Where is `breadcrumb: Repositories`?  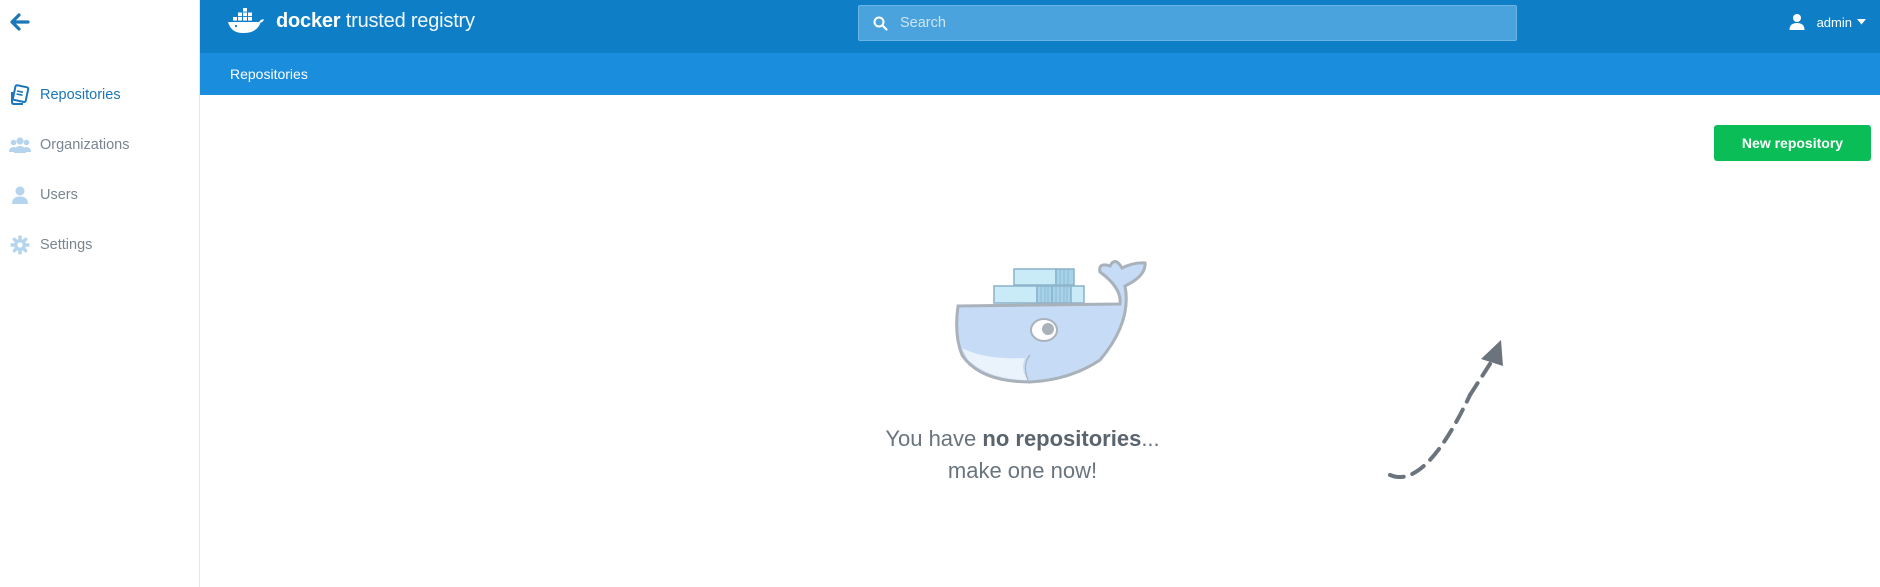 breadcrumb: Repositories is located at coordinates (269, 74).